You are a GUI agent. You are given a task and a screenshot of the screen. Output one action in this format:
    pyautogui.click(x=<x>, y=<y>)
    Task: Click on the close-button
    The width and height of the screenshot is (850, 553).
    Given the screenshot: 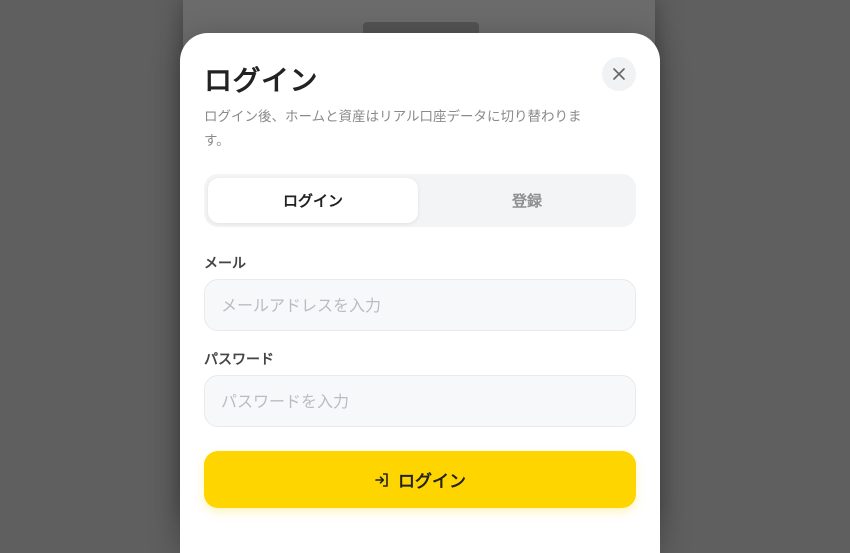 What is the action you would take?
    pyautogui.click(x=619, y=74)
    